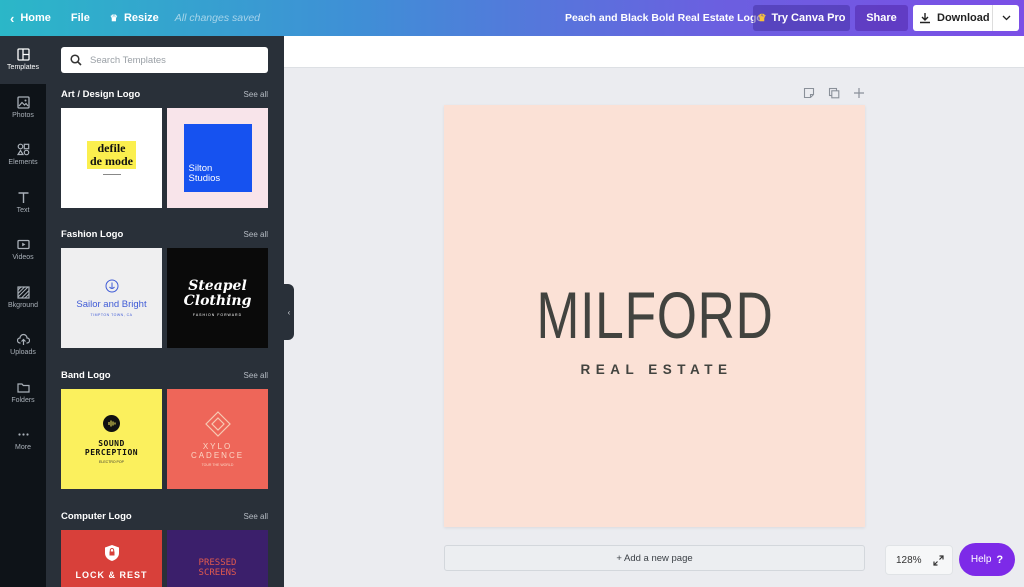 Image resolution: width=1024 pixels, height=587 pixels. I want to click on rail-item-label: More, so click(23, 448).